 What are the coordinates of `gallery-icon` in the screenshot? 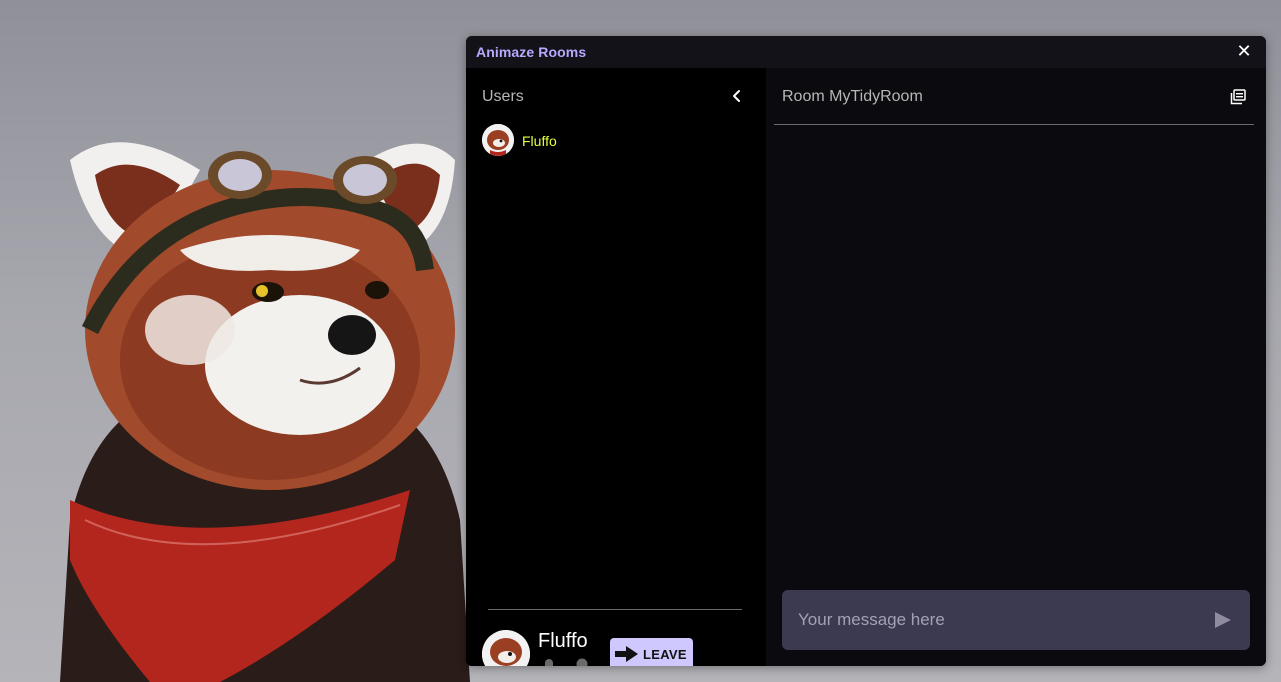 It's located at (1238, 97).